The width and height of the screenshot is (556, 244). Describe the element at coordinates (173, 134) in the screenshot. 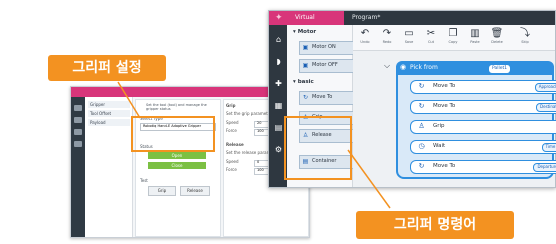

I see `gripper-setting-highlight` at that location.